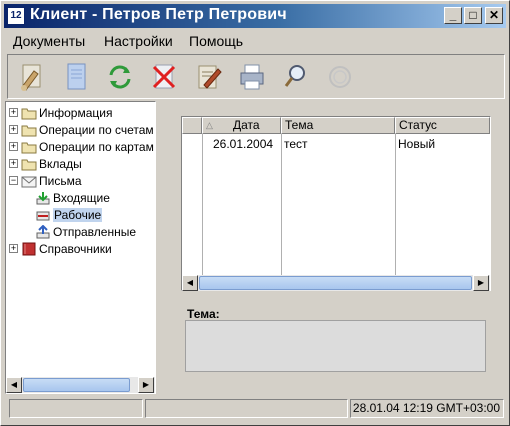 This screenshot has width=510, height=426. I want to click on print-button, so click(252, 77).